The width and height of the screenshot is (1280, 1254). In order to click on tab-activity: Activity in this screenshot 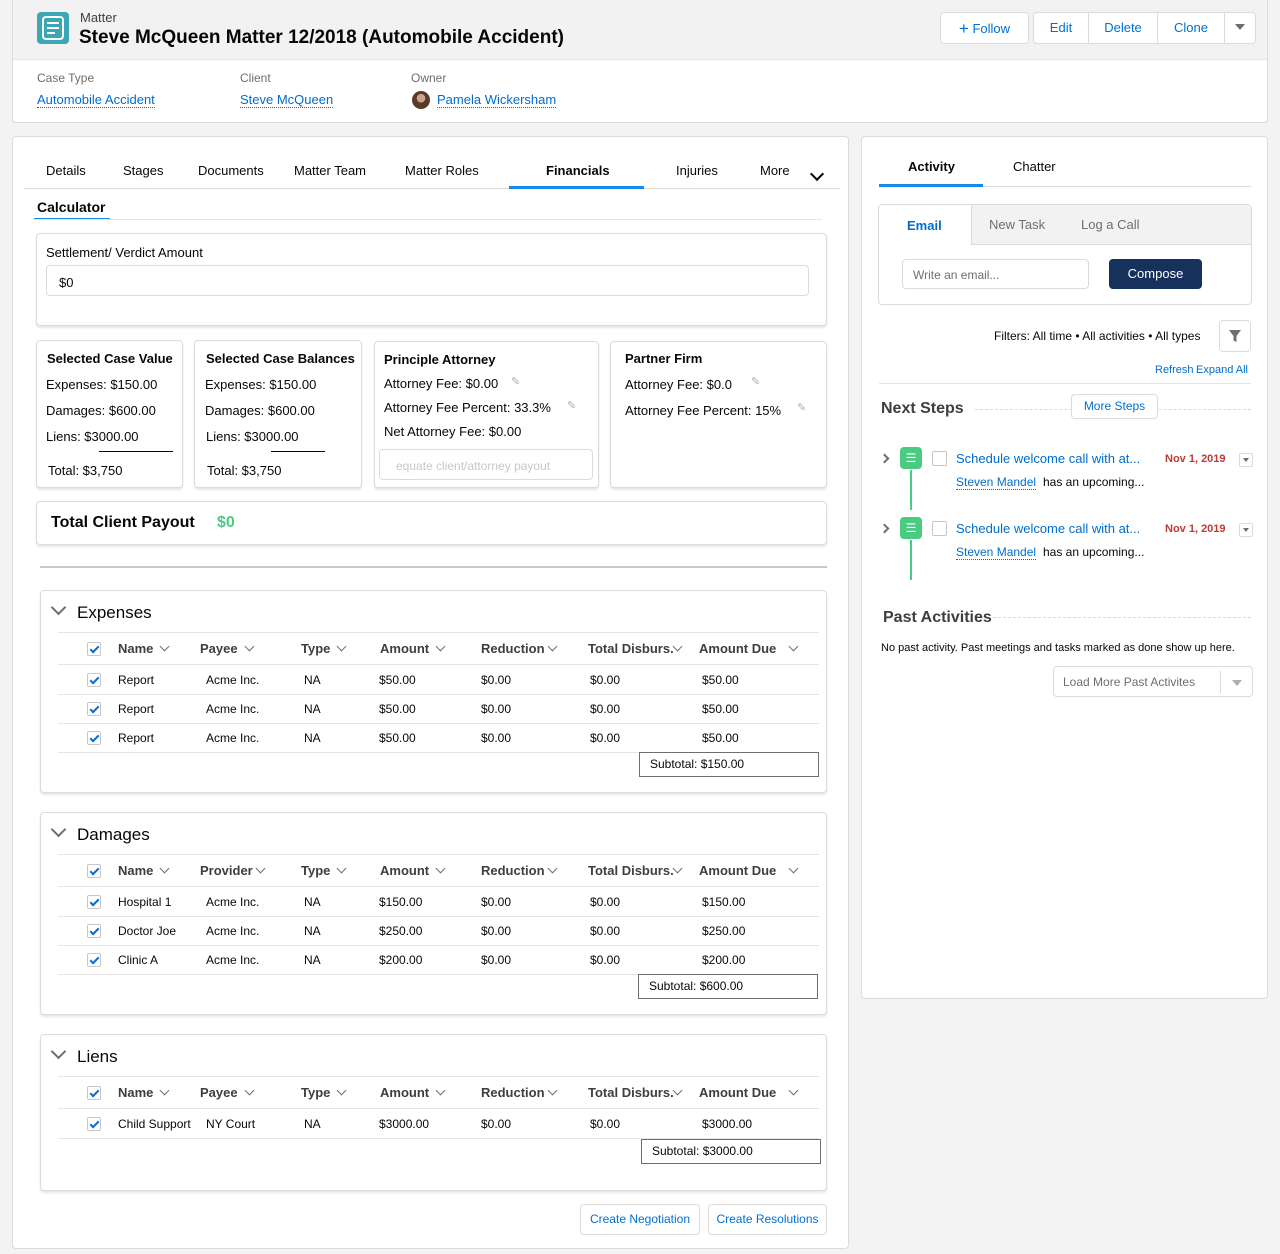, I will do `click(931, 166)`.